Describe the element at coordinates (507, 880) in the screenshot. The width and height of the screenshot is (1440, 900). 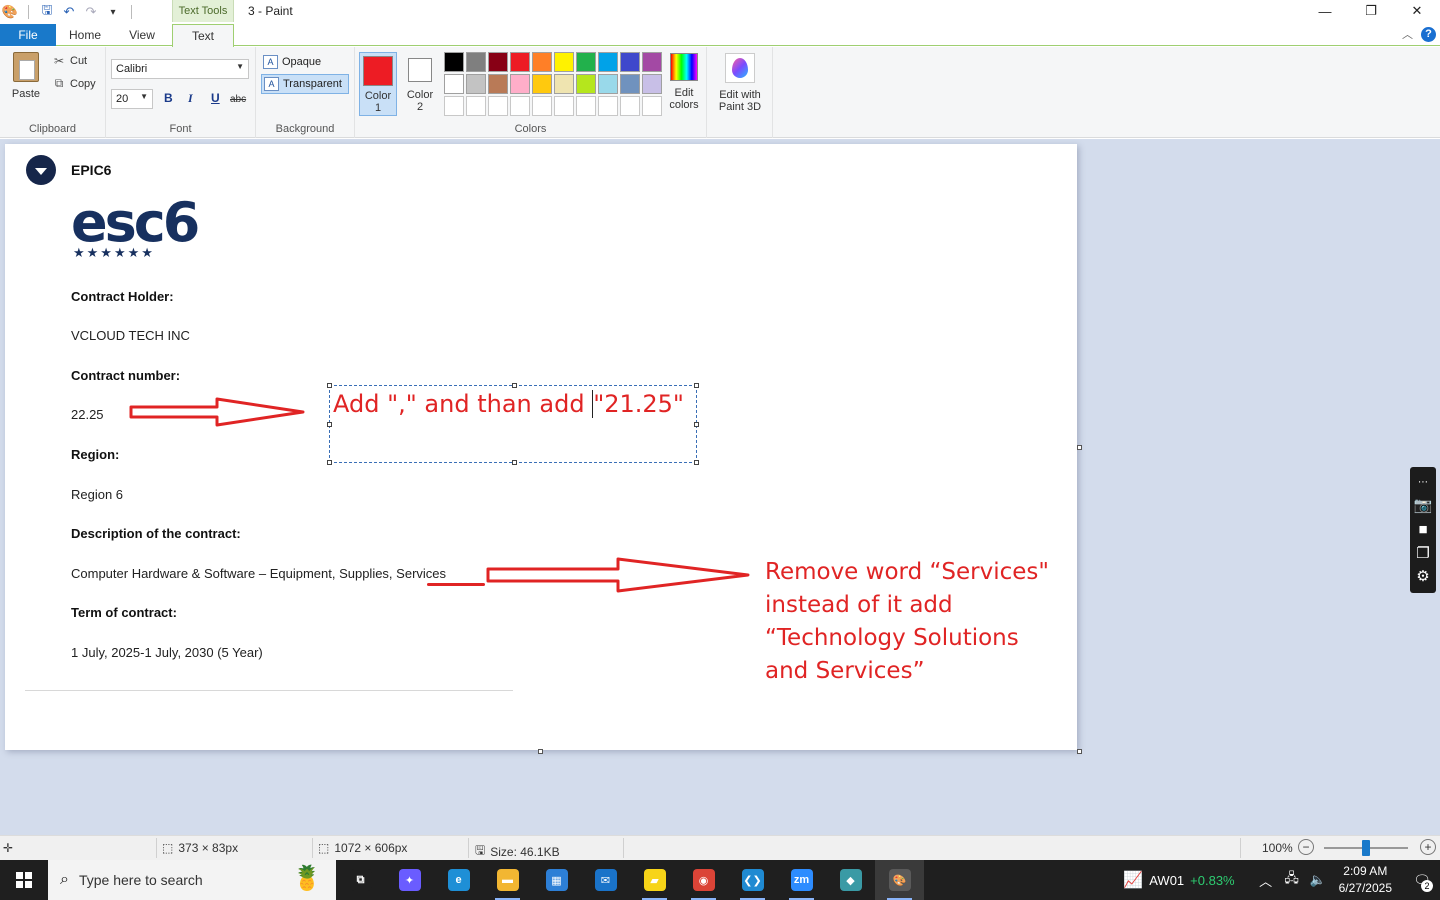
I see `taskbar-file-explorer-button: ▬` at that location.